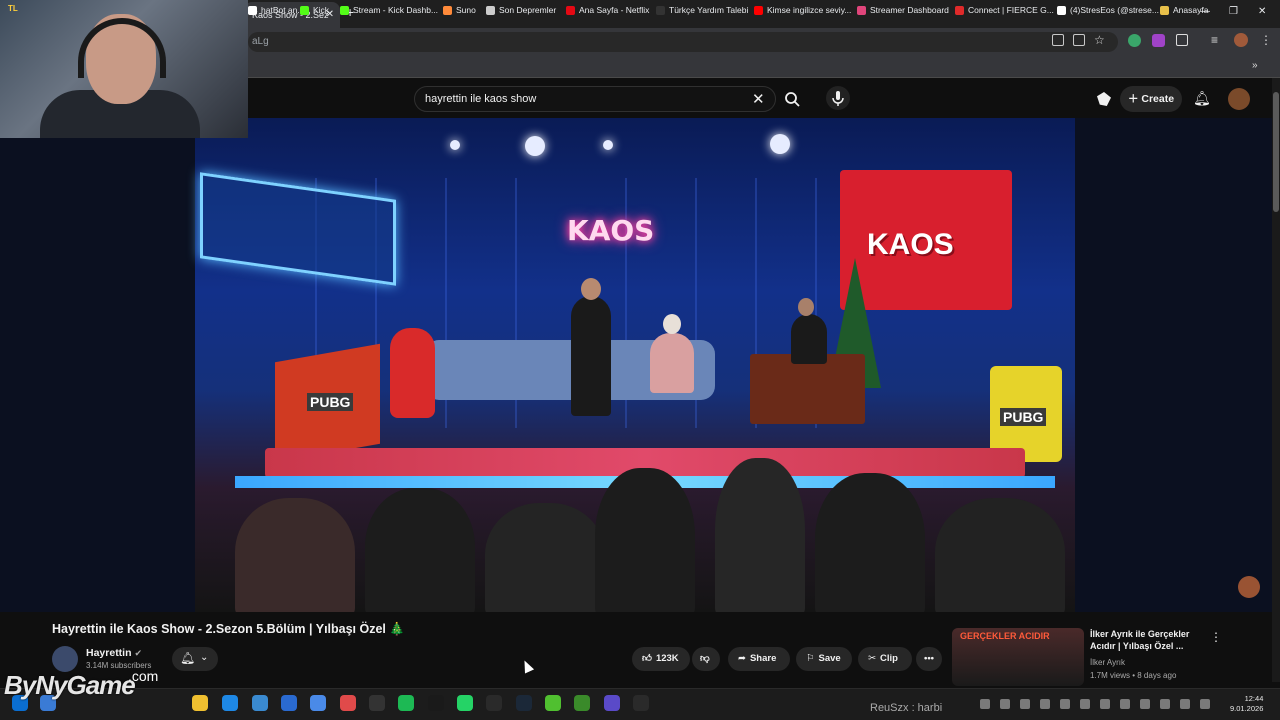 Image resolution: width=1280 pixels, height=720 pixels. I want to click on whatsapp-icon, so click(465, 703).